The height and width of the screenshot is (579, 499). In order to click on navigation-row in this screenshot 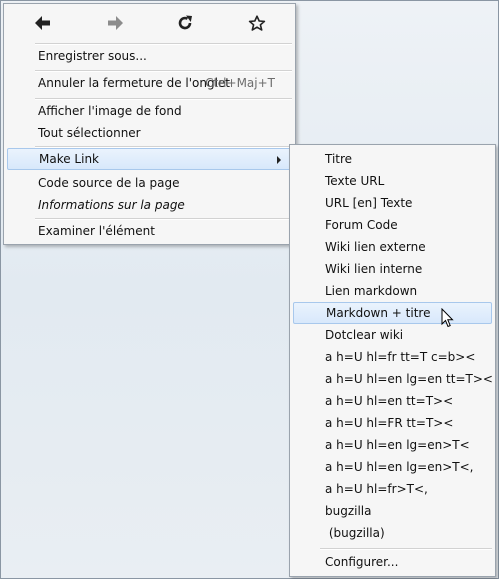, I will do `click(149, 23)`.